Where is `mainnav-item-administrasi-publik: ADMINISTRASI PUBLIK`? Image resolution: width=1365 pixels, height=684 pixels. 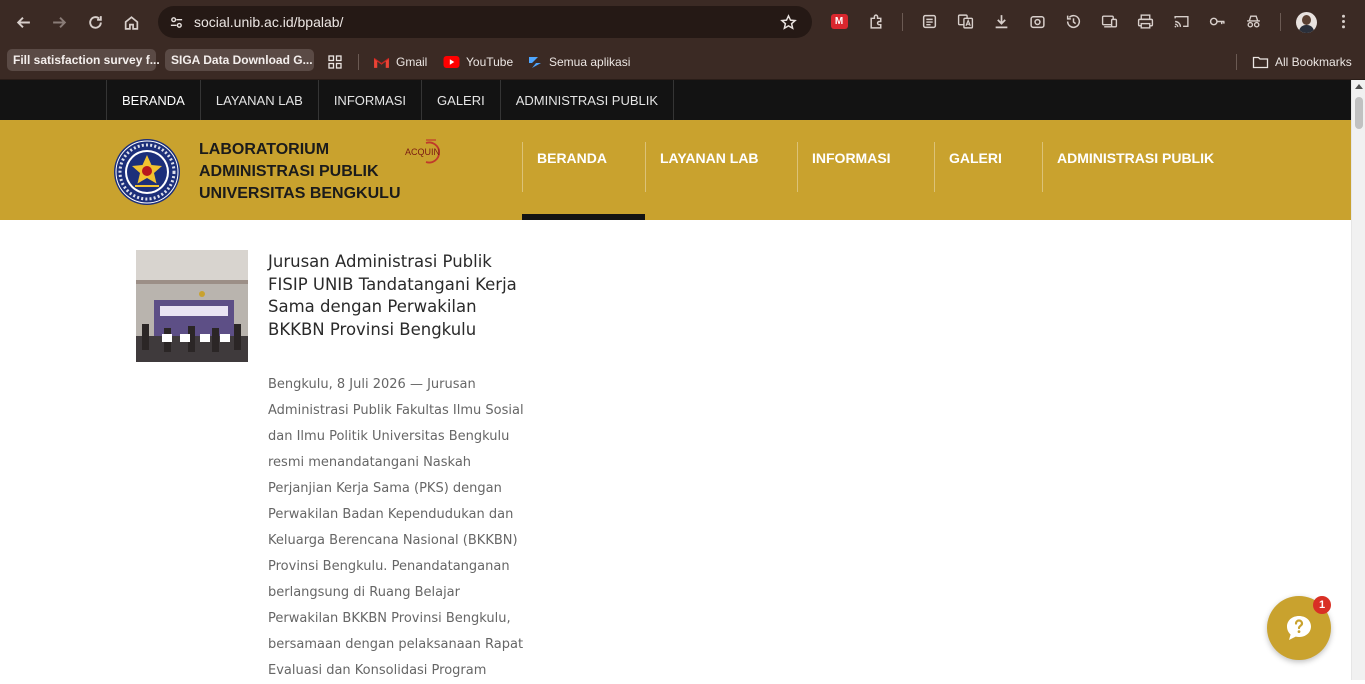
mainnav-item-administrasi-publik: ADMINISTRASI PUBLIK is located at coordinates (1137, 167).